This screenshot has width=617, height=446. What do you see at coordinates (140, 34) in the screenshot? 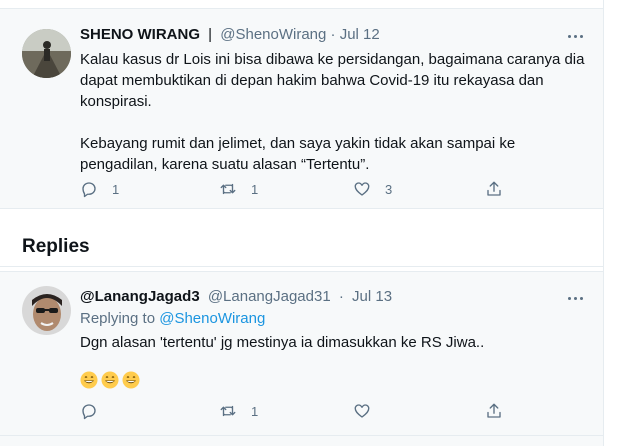
I see `author-name: SHENO WIRANG` at bounding box center [140, 34].